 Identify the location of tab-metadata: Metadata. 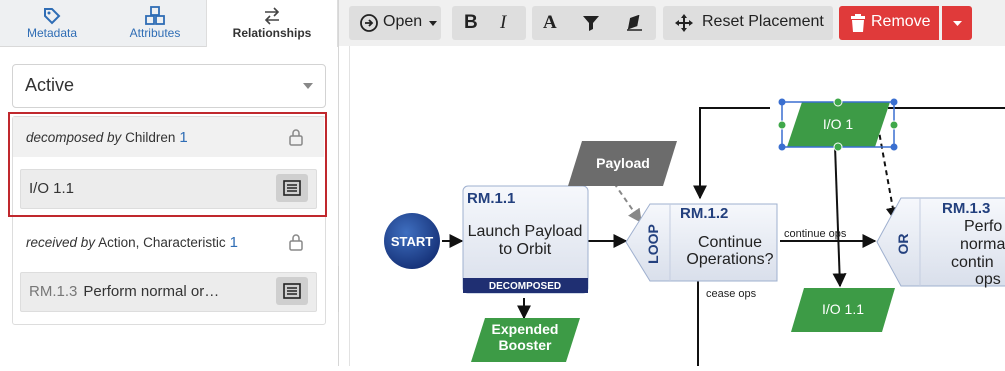
(52, 23).